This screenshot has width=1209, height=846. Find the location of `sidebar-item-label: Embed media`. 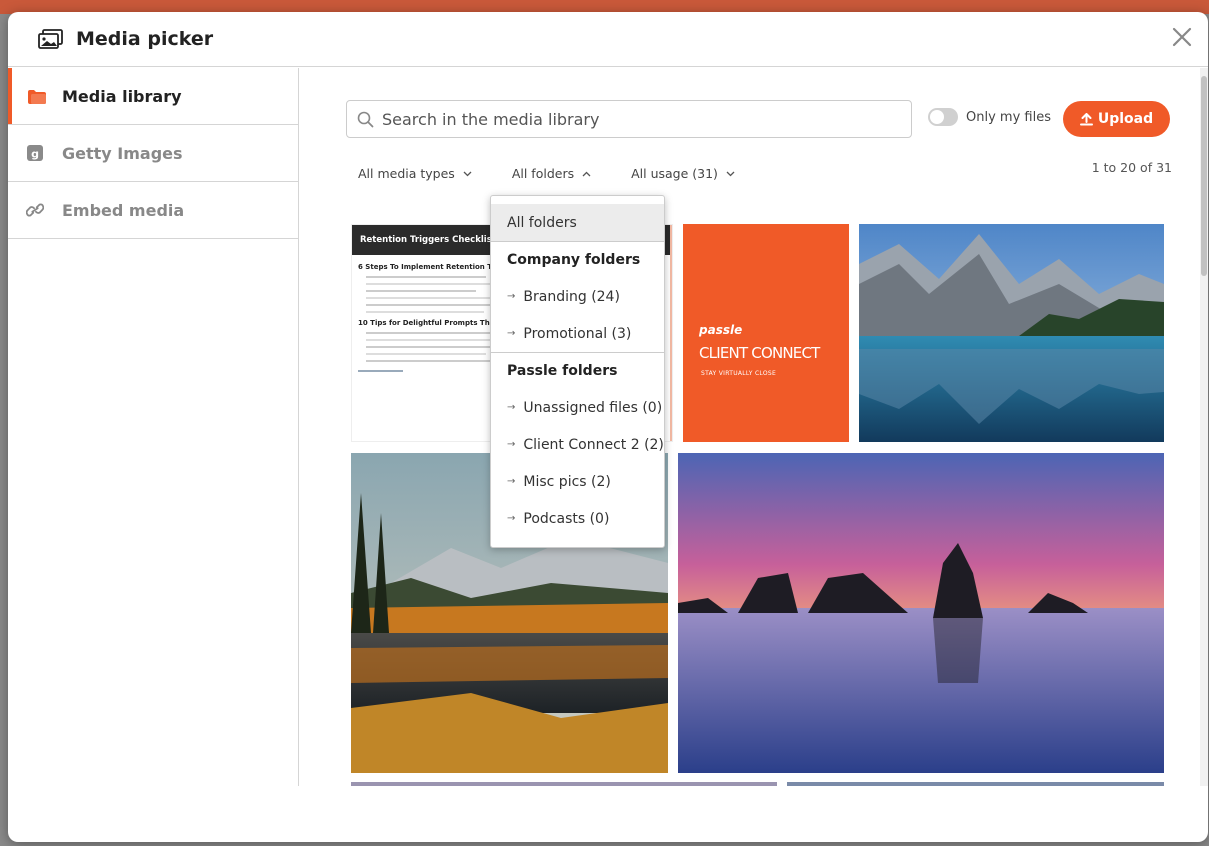

sidebar-item-label: Embed media is located at coordinates (123, 210).